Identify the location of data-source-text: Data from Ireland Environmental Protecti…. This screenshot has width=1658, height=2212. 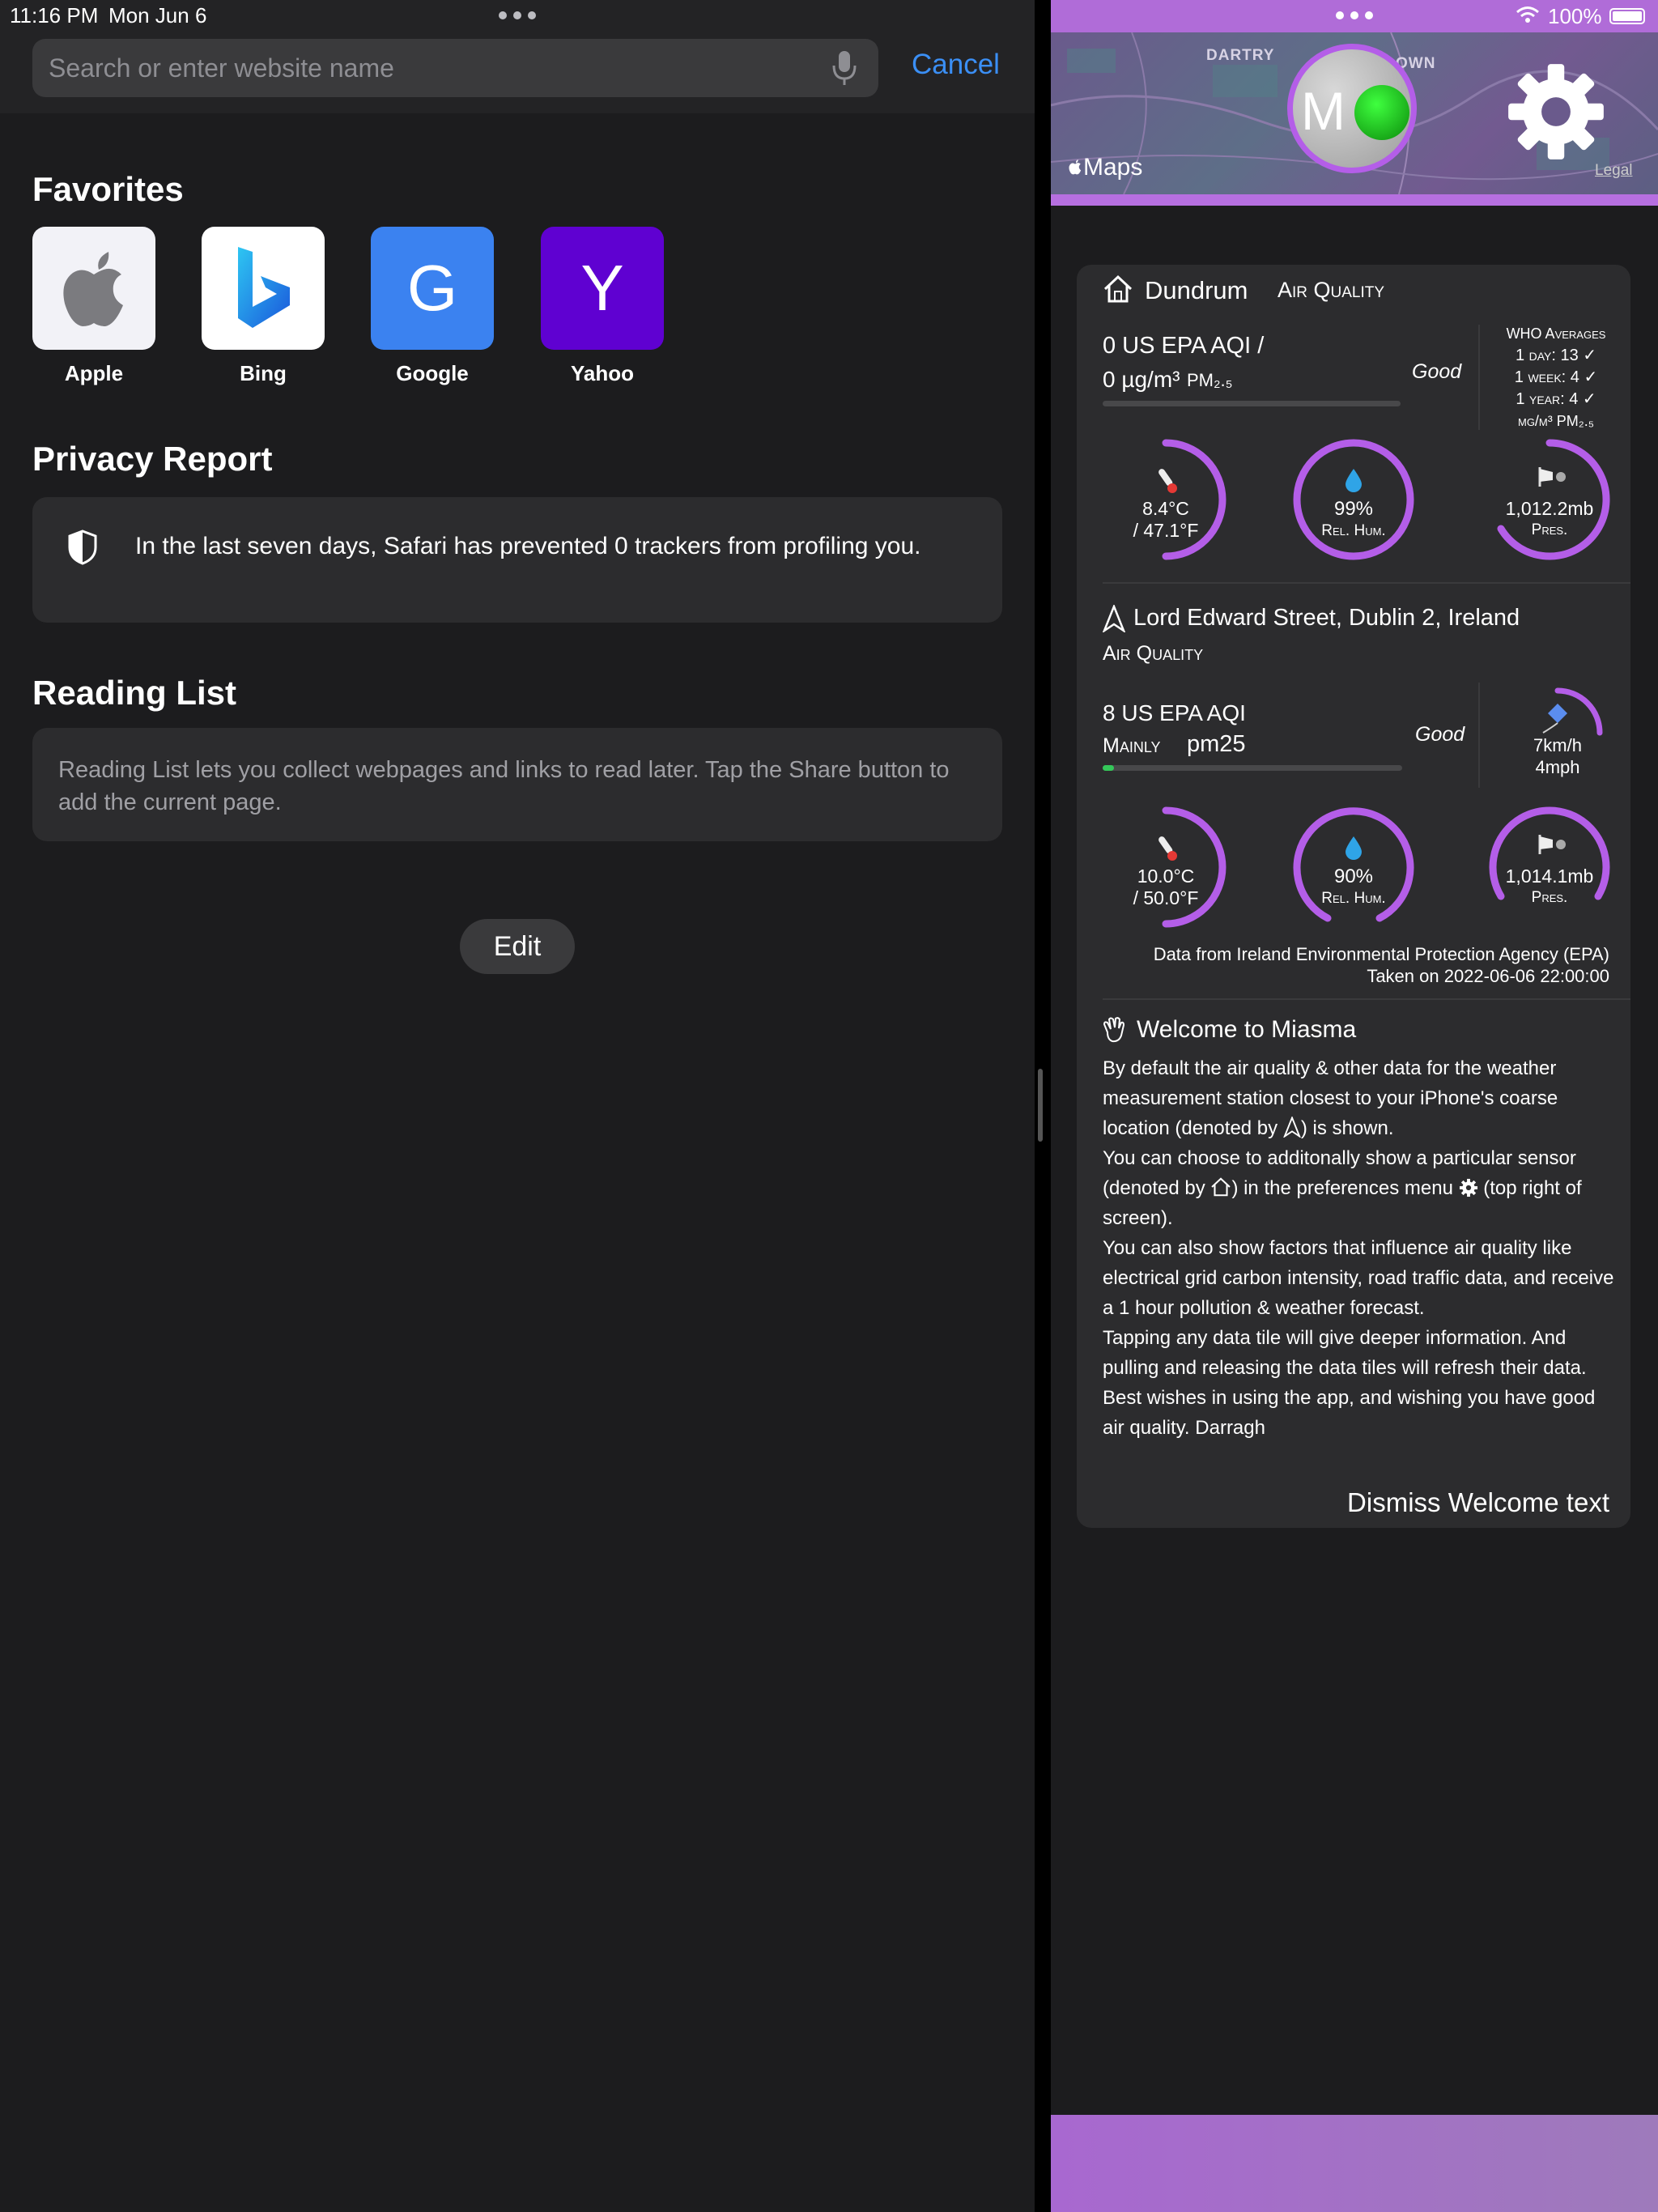
(1381, 954).